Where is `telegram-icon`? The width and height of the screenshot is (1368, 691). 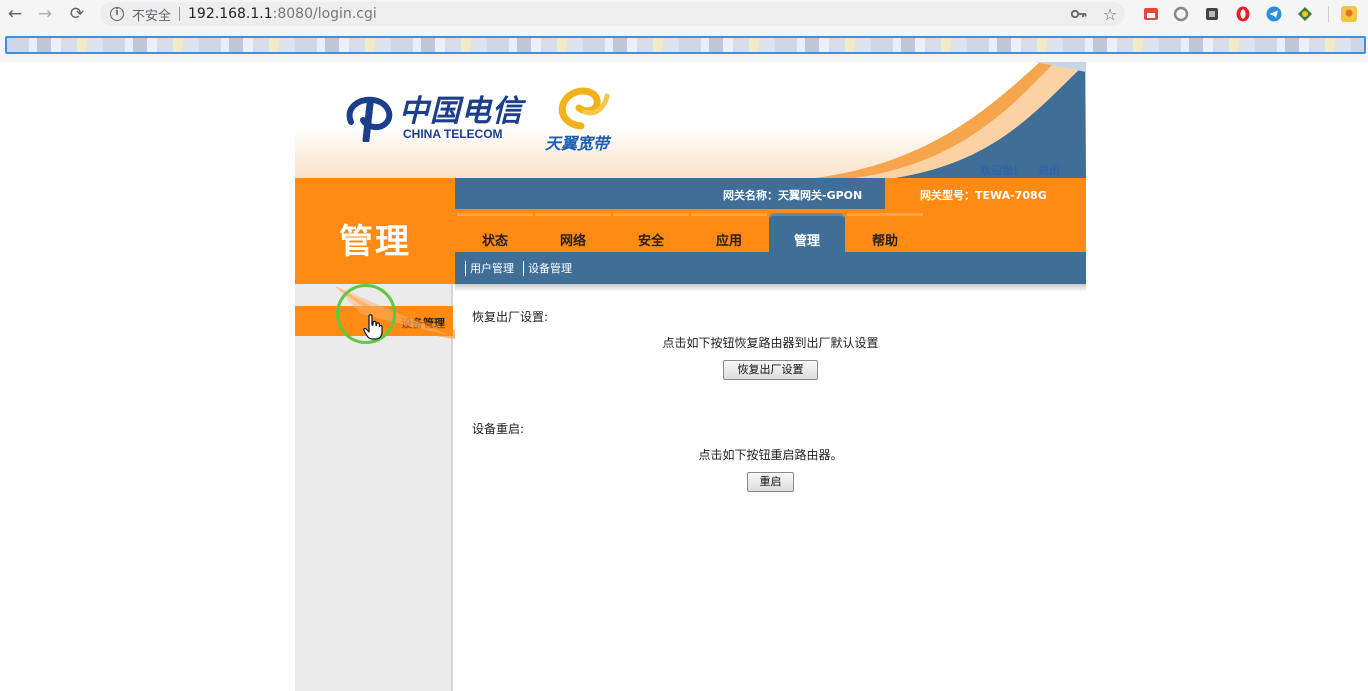 telegram-icon is located at coordinates (1274, 14).